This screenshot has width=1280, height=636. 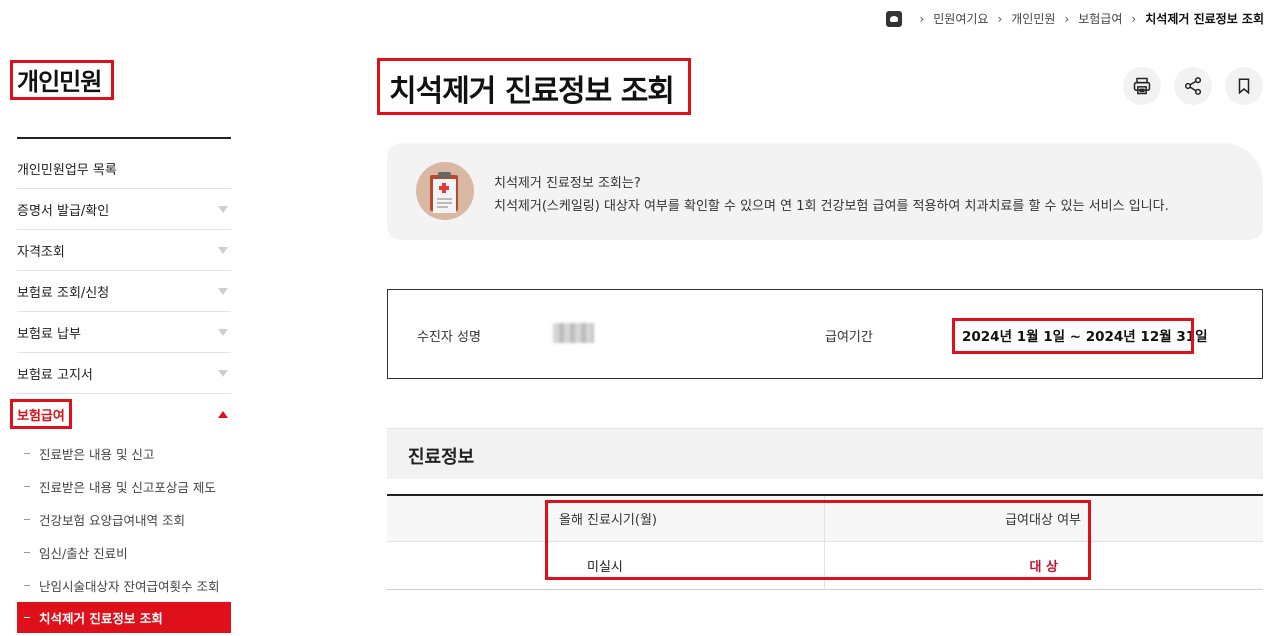 I want to click on sidebar-item-label: 자격조회, so click(x=41, y=252).